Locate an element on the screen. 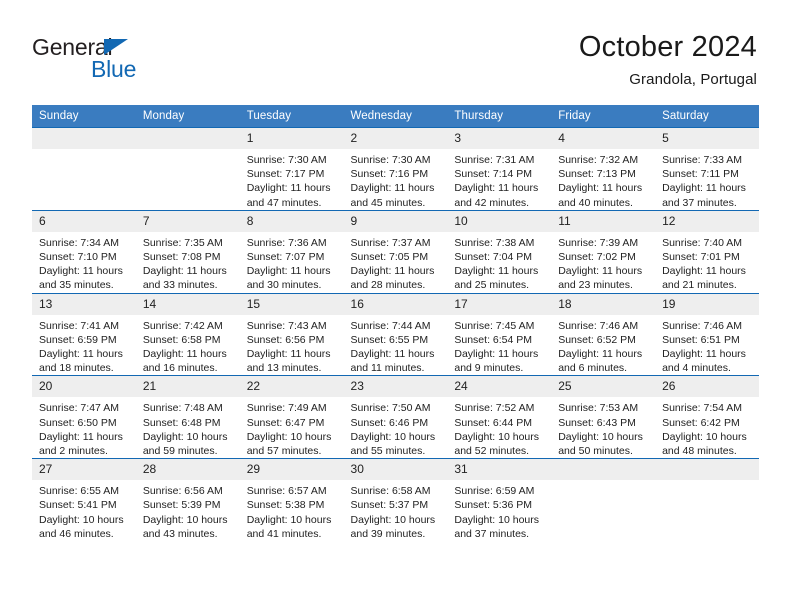 The height and width of the screenshot is (612, 792). sunset-time: Sunset: 6:52 PM is located at coordinates (597, 339).